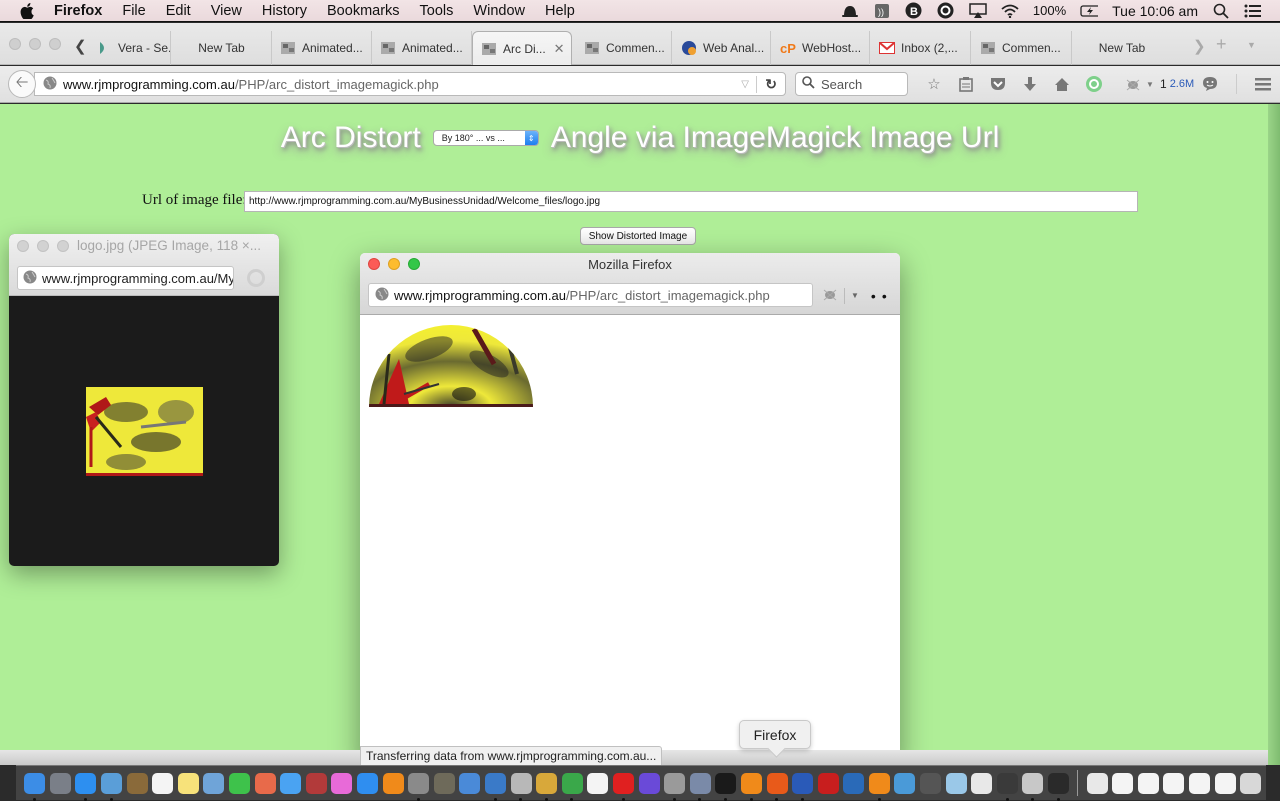 The image size is (1280, 801). Describe the element at coordinates (934, 84) in the screenshot. I see `bookmark-star-icon: ☆` at that location.